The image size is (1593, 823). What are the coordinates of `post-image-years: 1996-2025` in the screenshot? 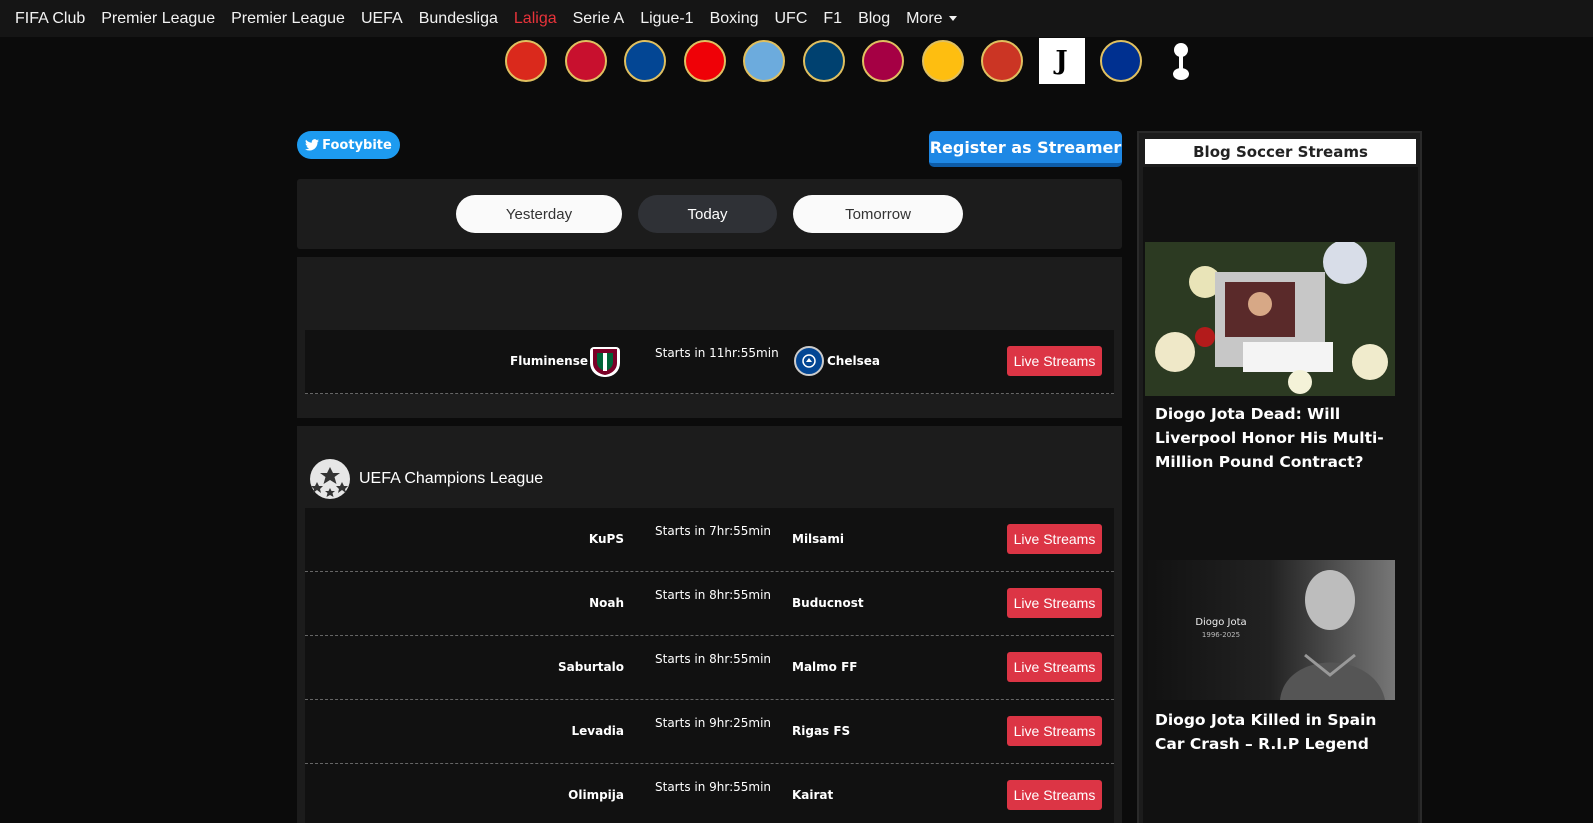 It's located at (1221, 635).